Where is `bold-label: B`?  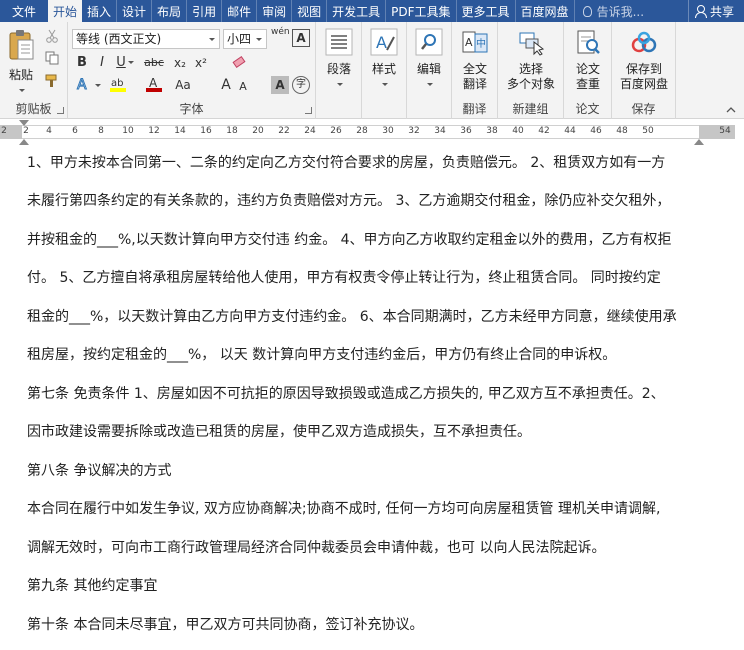 bold-label: B is located at coordinates (82, 62).